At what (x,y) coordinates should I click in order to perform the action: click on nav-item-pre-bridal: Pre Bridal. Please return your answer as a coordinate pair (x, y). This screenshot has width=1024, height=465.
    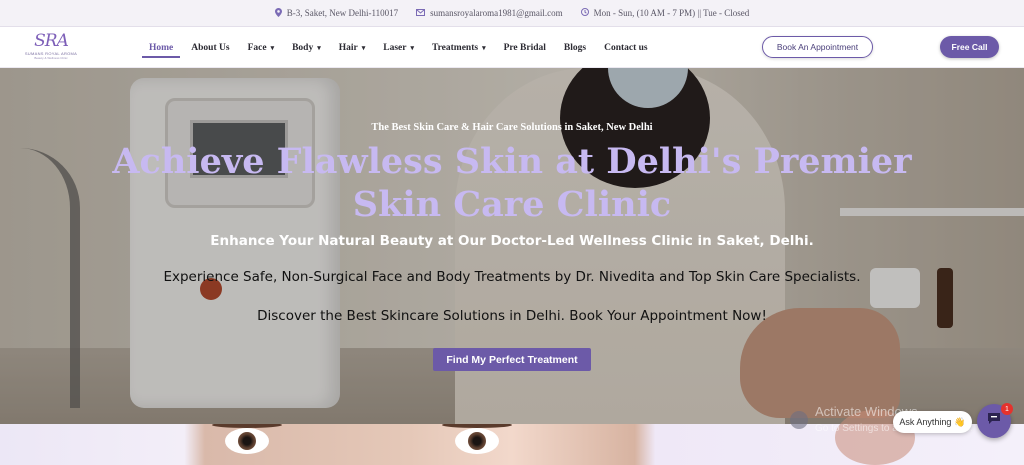
    Looking at the image, I should click on (525, 47).